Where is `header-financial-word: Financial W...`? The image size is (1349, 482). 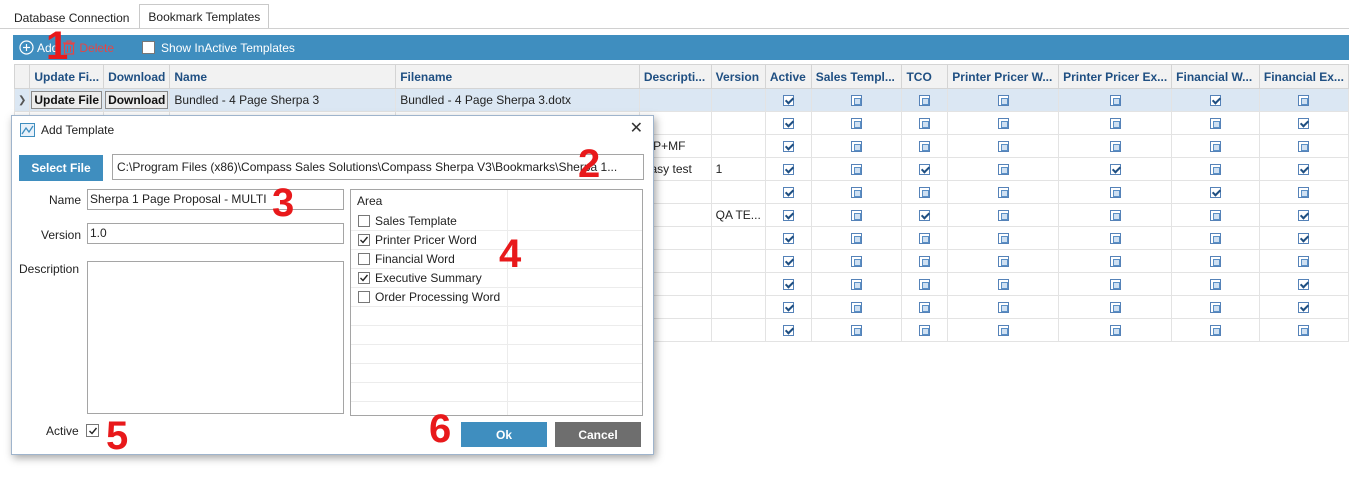 header-financial-word: Financial W... is located at coordinates (1215, 76).